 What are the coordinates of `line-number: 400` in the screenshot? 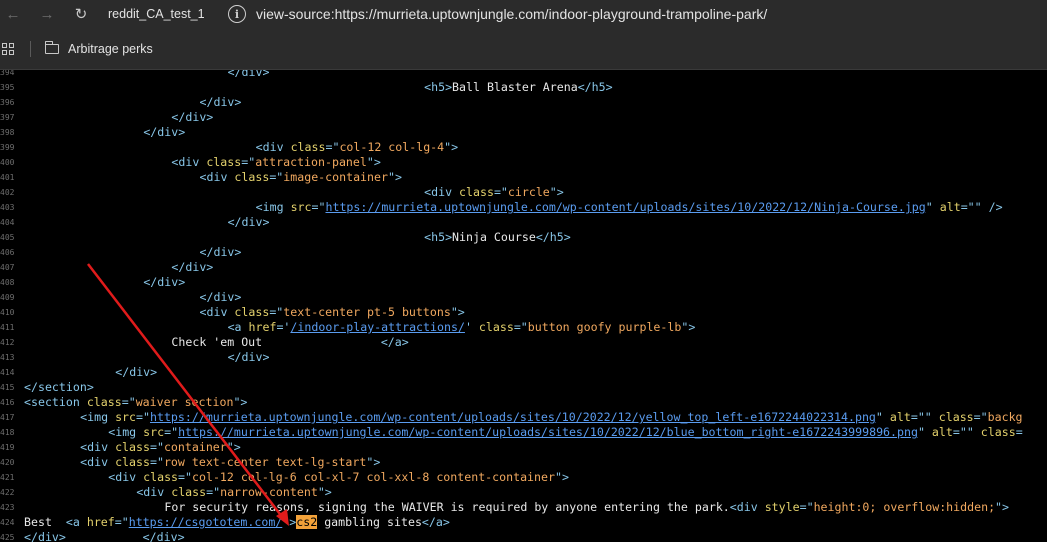 It's located at (7, 162).